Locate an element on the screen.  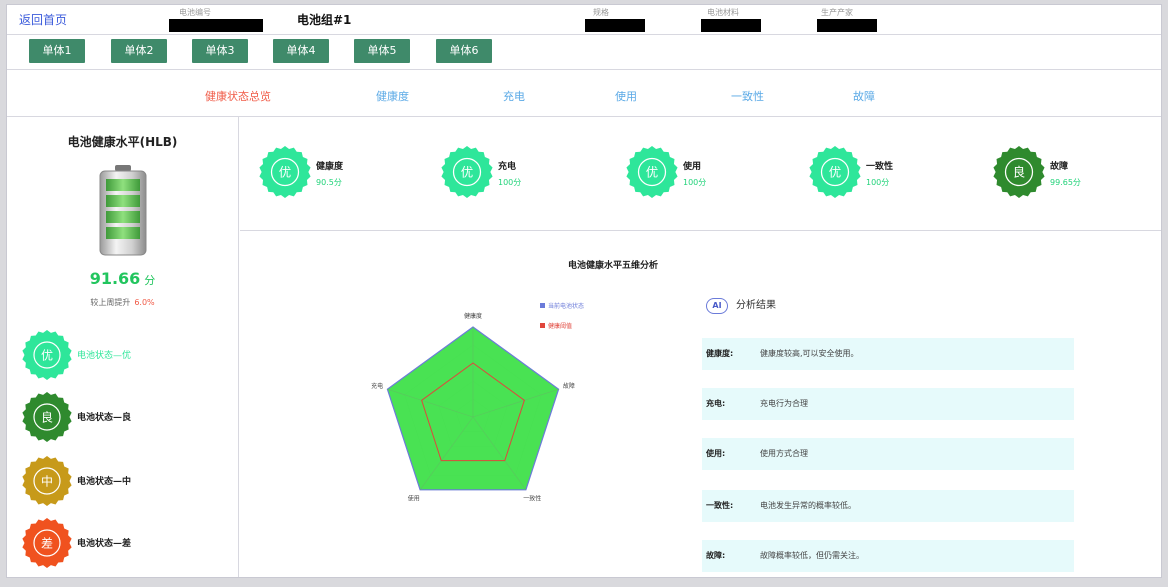
hlb-score: 91.66 分 is located at coordinates (122, 278).